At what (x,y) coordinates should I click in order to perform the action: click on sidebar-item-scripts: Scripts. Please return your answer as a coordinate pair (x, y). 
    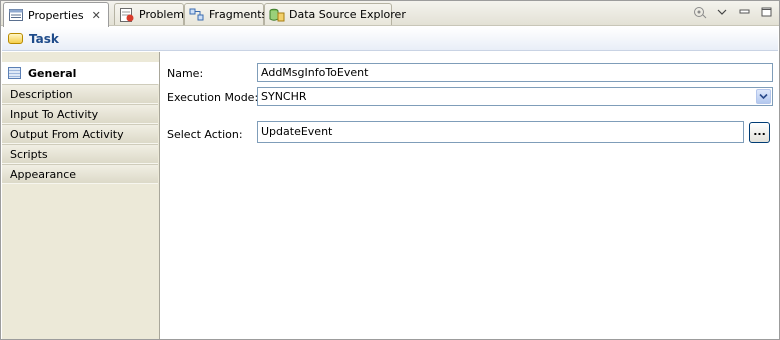
    Looking at the image, I should click on (80, 154).